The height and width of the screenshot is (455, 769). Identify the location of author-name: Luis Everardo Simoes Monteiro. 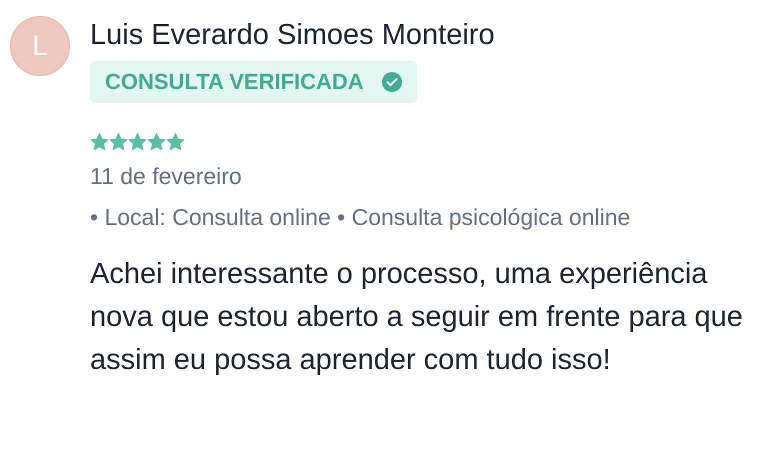
(292, 35).